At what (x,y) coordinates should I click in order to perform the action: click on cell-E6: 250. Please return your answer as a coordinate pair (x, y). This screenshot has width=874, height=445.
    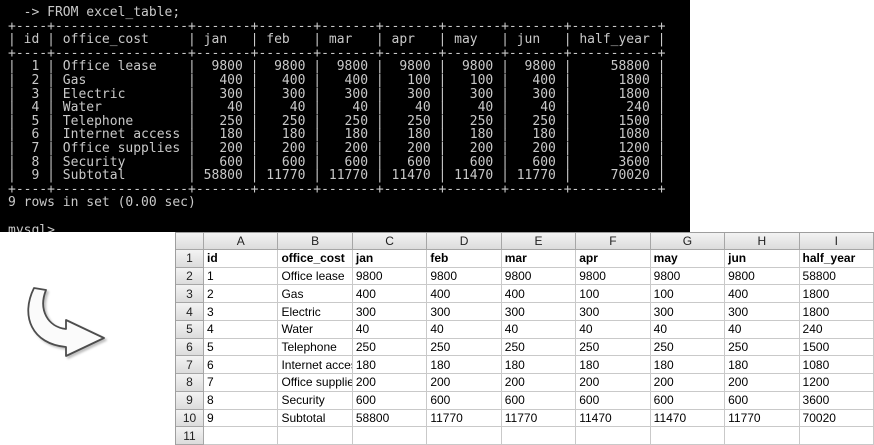
    Looking at the image, I should click on (539, 347).